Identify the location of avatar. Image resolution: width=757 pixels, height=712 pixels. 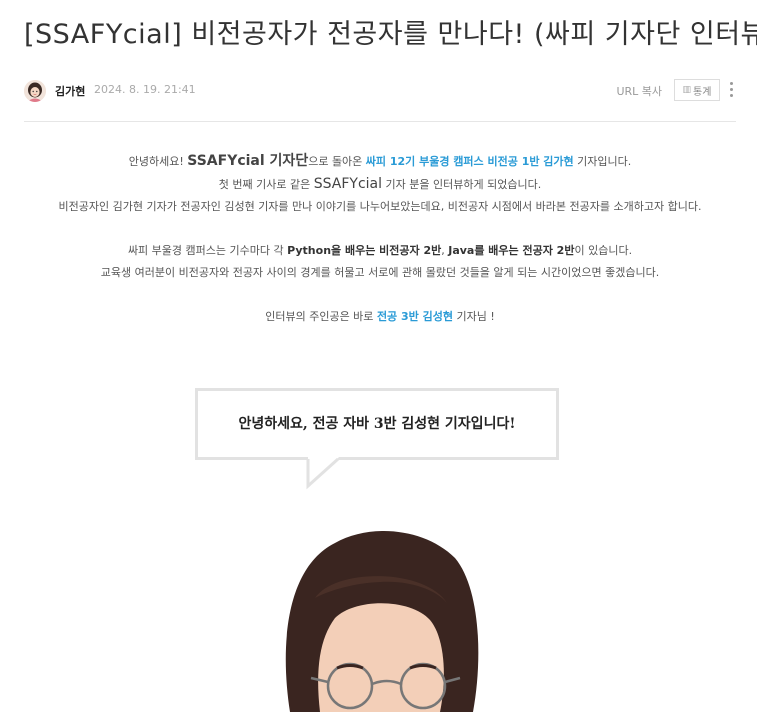
(35, 91).